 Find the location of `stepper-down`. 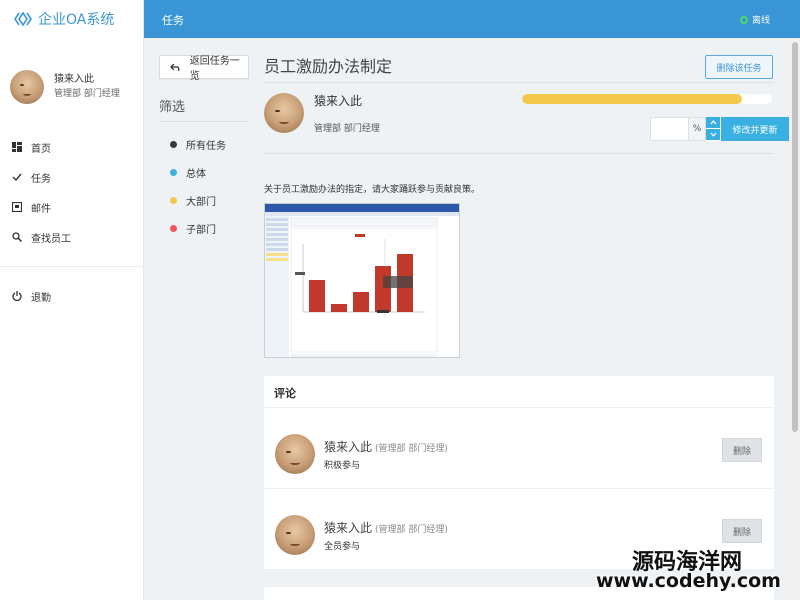

stepper-down is located at coordinates (713, 135).